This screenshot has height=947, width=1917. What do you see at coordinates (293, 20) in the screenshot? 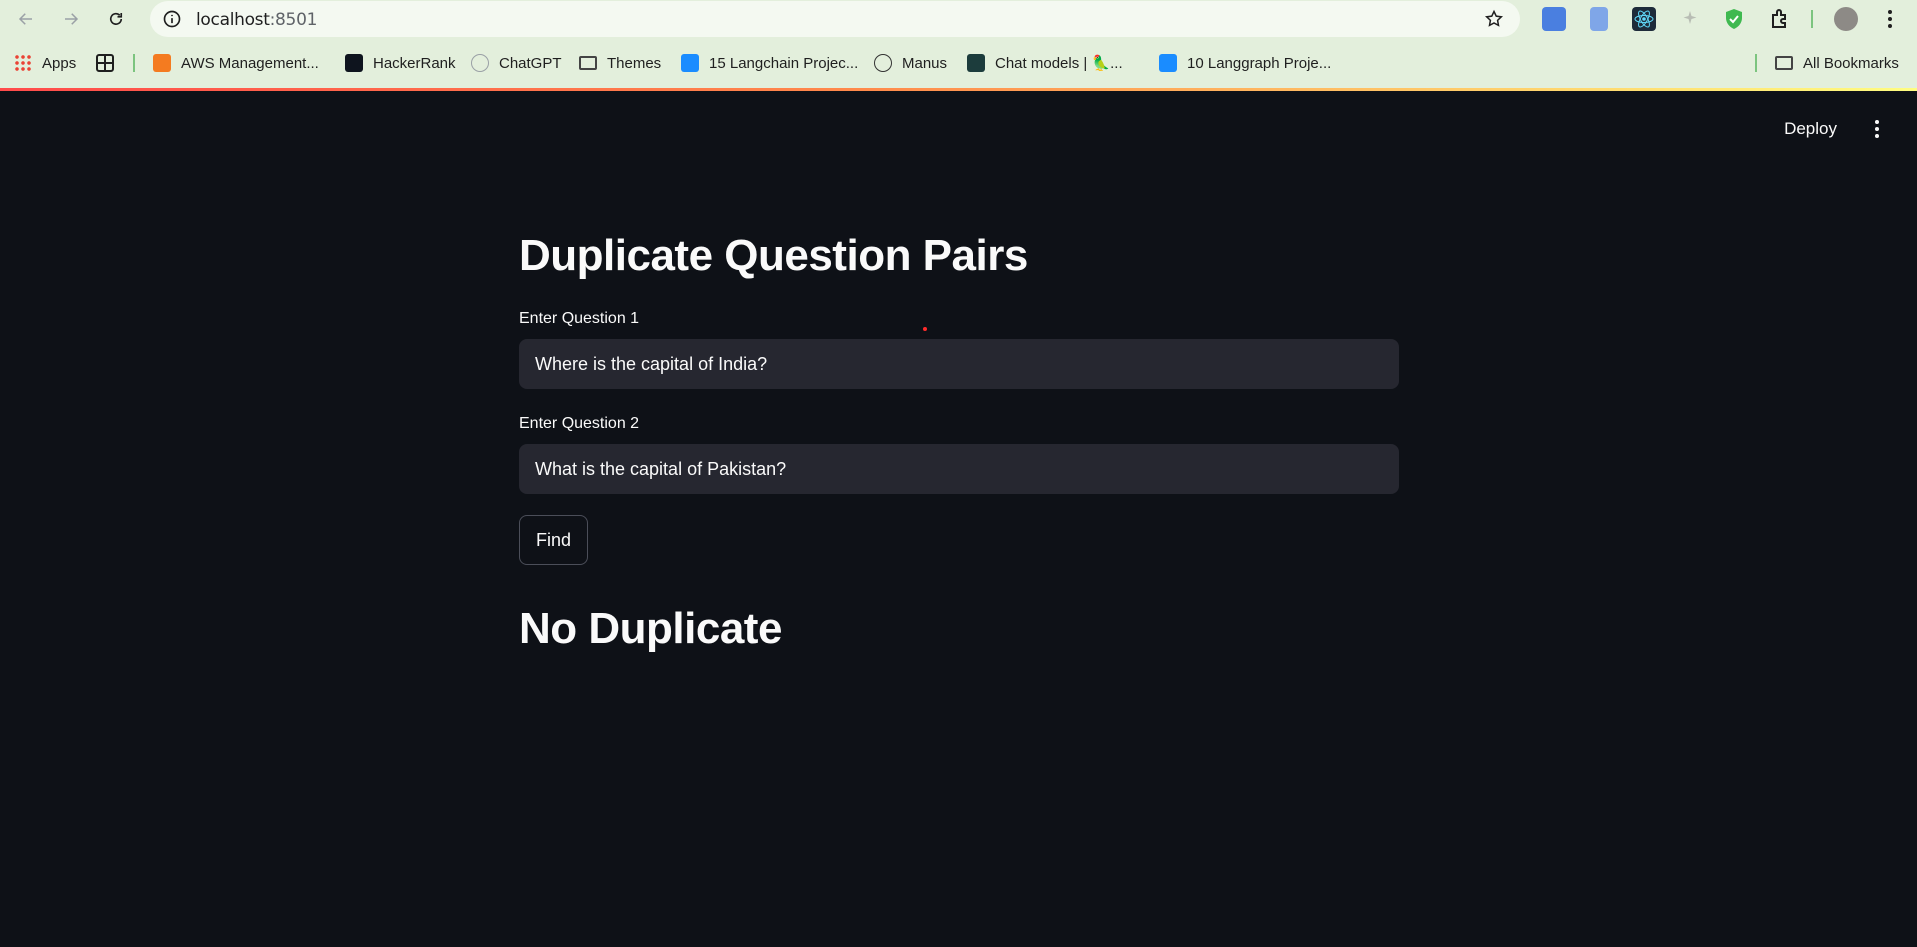
I see `url-port: :8501` at bounding box center [293, 20].